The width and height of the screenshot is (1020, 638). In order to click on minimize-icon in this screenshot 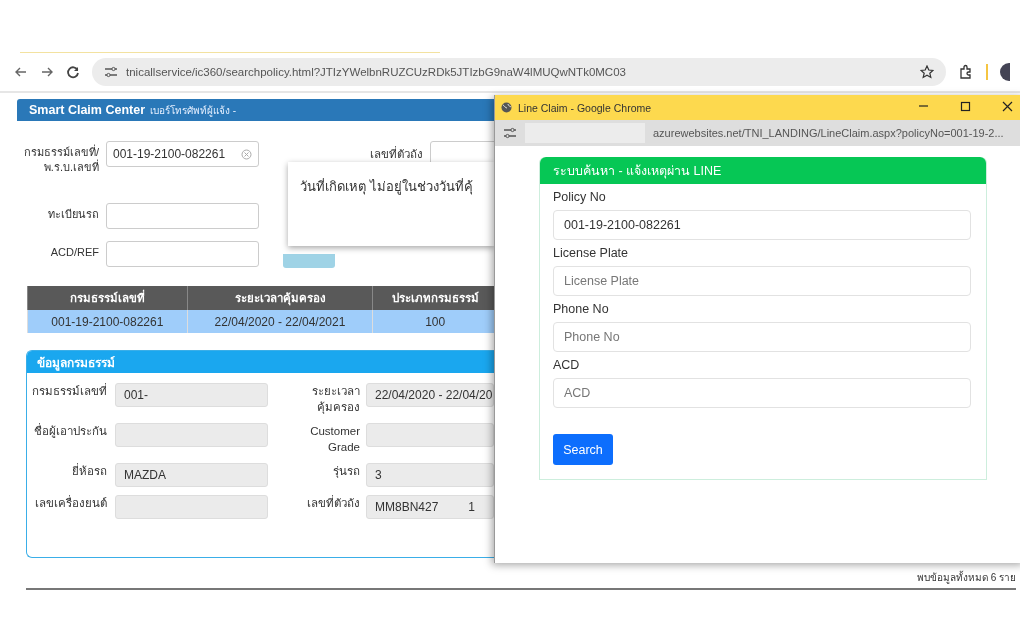, I will do `click(923, 106)`.